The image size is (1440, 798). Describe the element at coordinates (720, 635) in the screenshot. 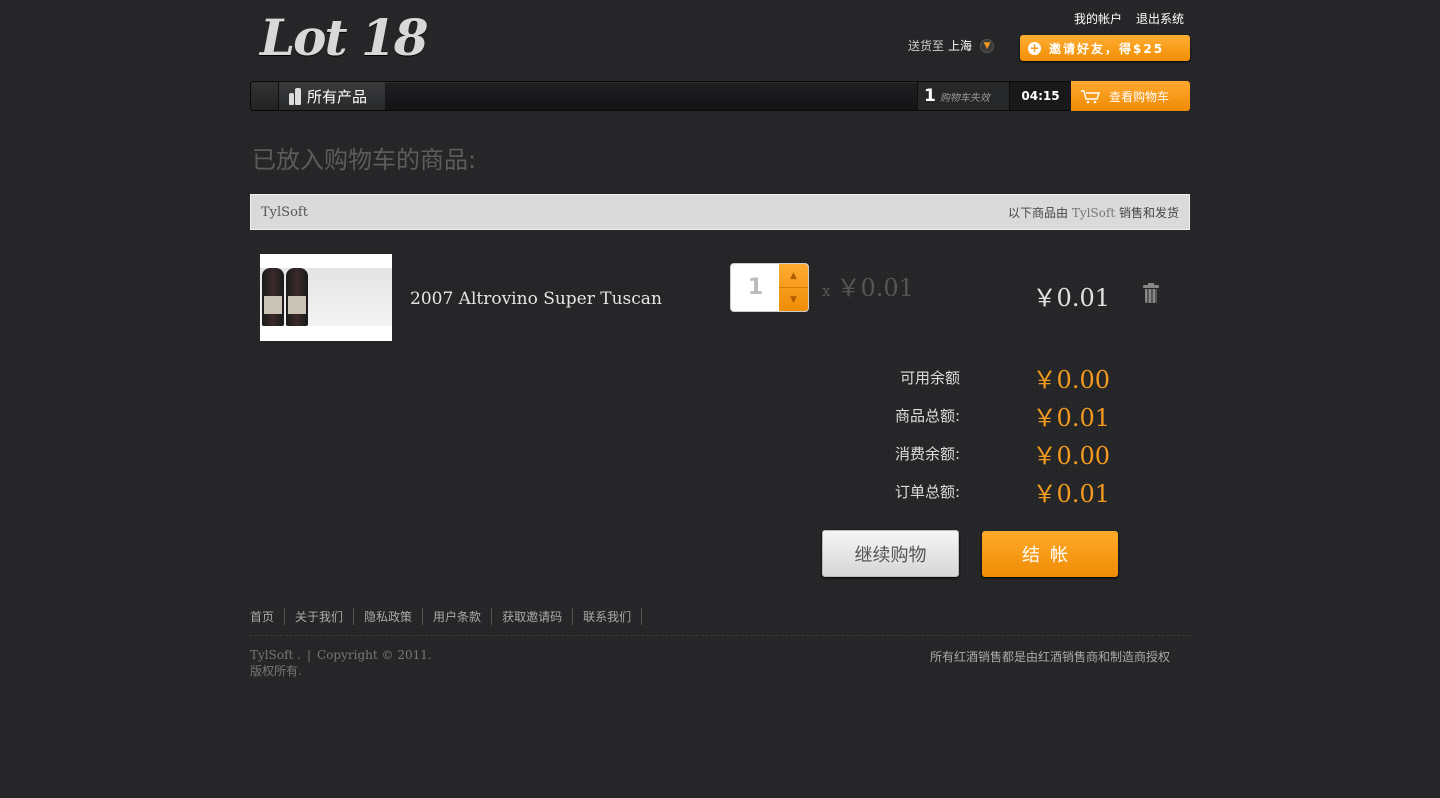

I see `footer-divider` at that location.